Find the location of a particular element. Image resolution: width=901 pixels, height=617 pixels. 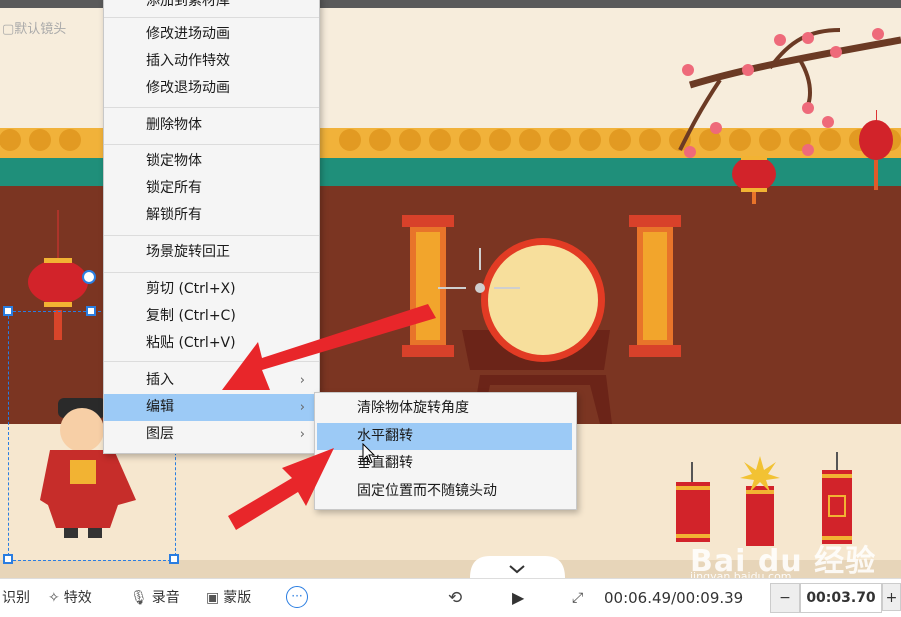

resize-handle-top is located at coordinates (91, 311).